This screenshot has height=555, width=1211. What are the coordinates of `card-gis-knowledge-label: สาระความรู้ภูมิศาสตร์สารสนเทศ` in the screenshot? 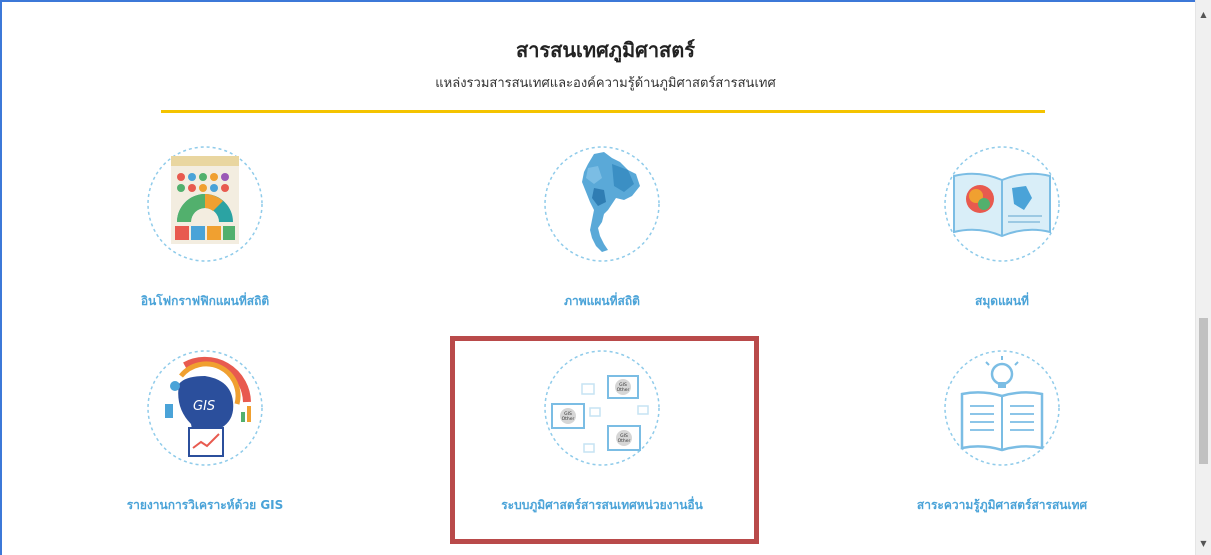 It's located at (1002, 505).